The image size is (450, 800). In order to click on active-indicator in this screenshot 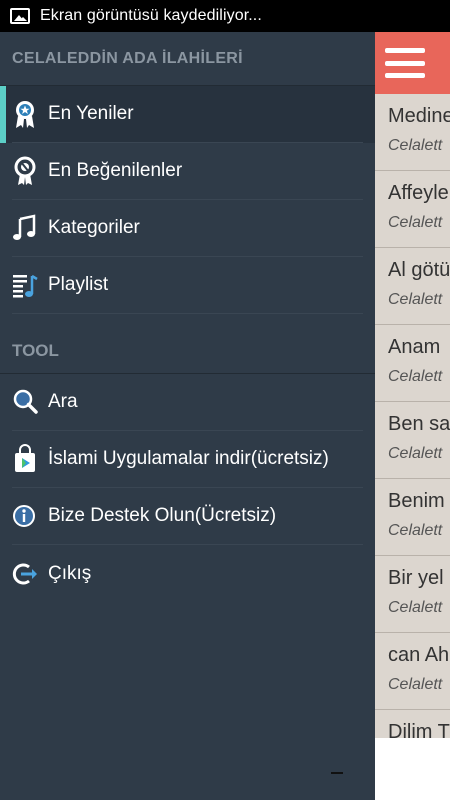, I will do `click(3, 114)`.